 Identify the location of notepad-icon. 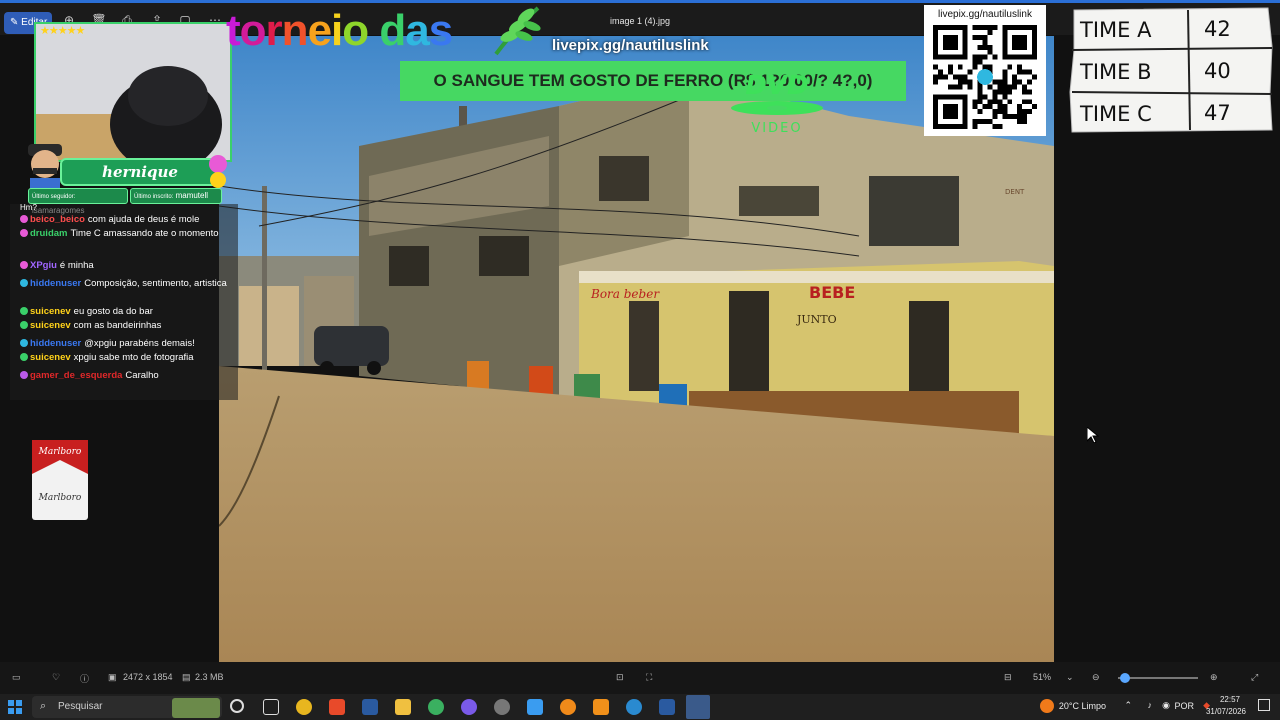
(535, 707).